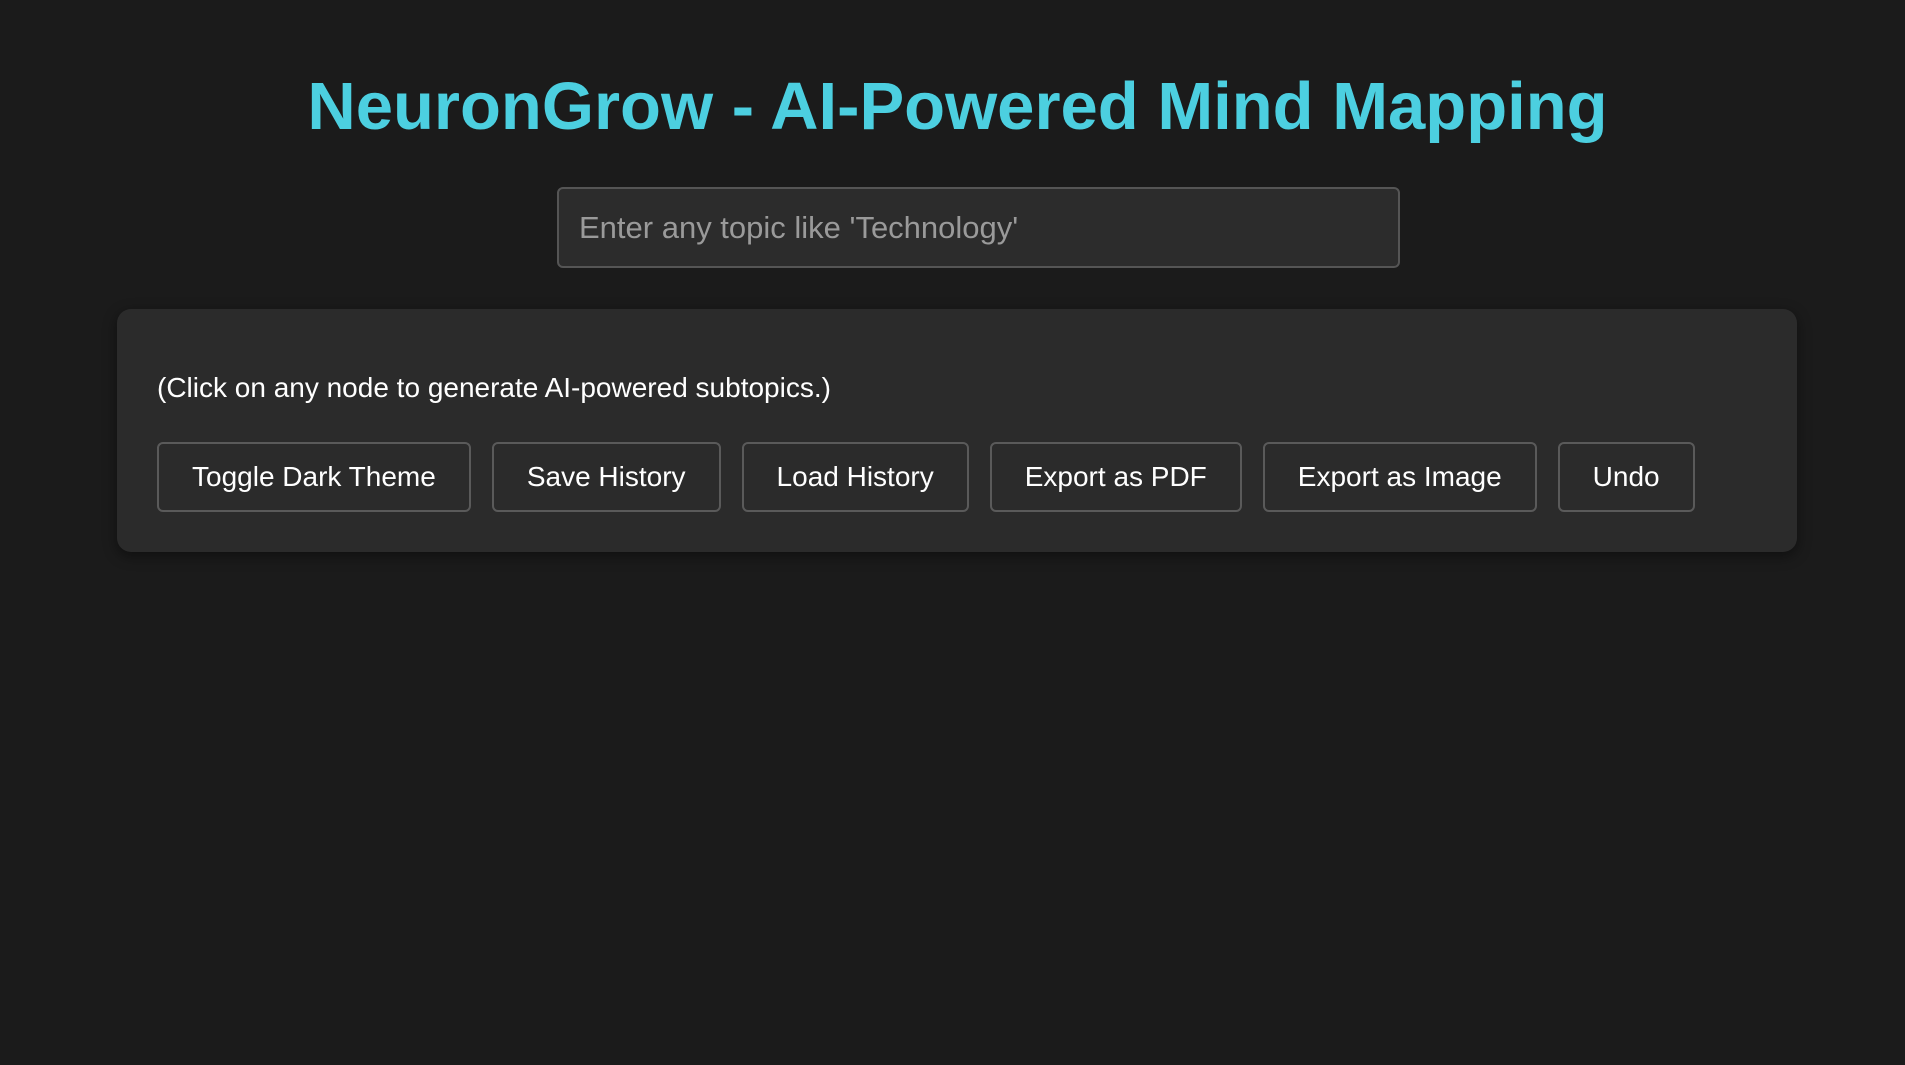 This screenshot has width=1905, height=1065. What do you see at coordinates (855, 477) in the screenshot?
I see `load-history-button: Load History` at bounding box center [855, 477].